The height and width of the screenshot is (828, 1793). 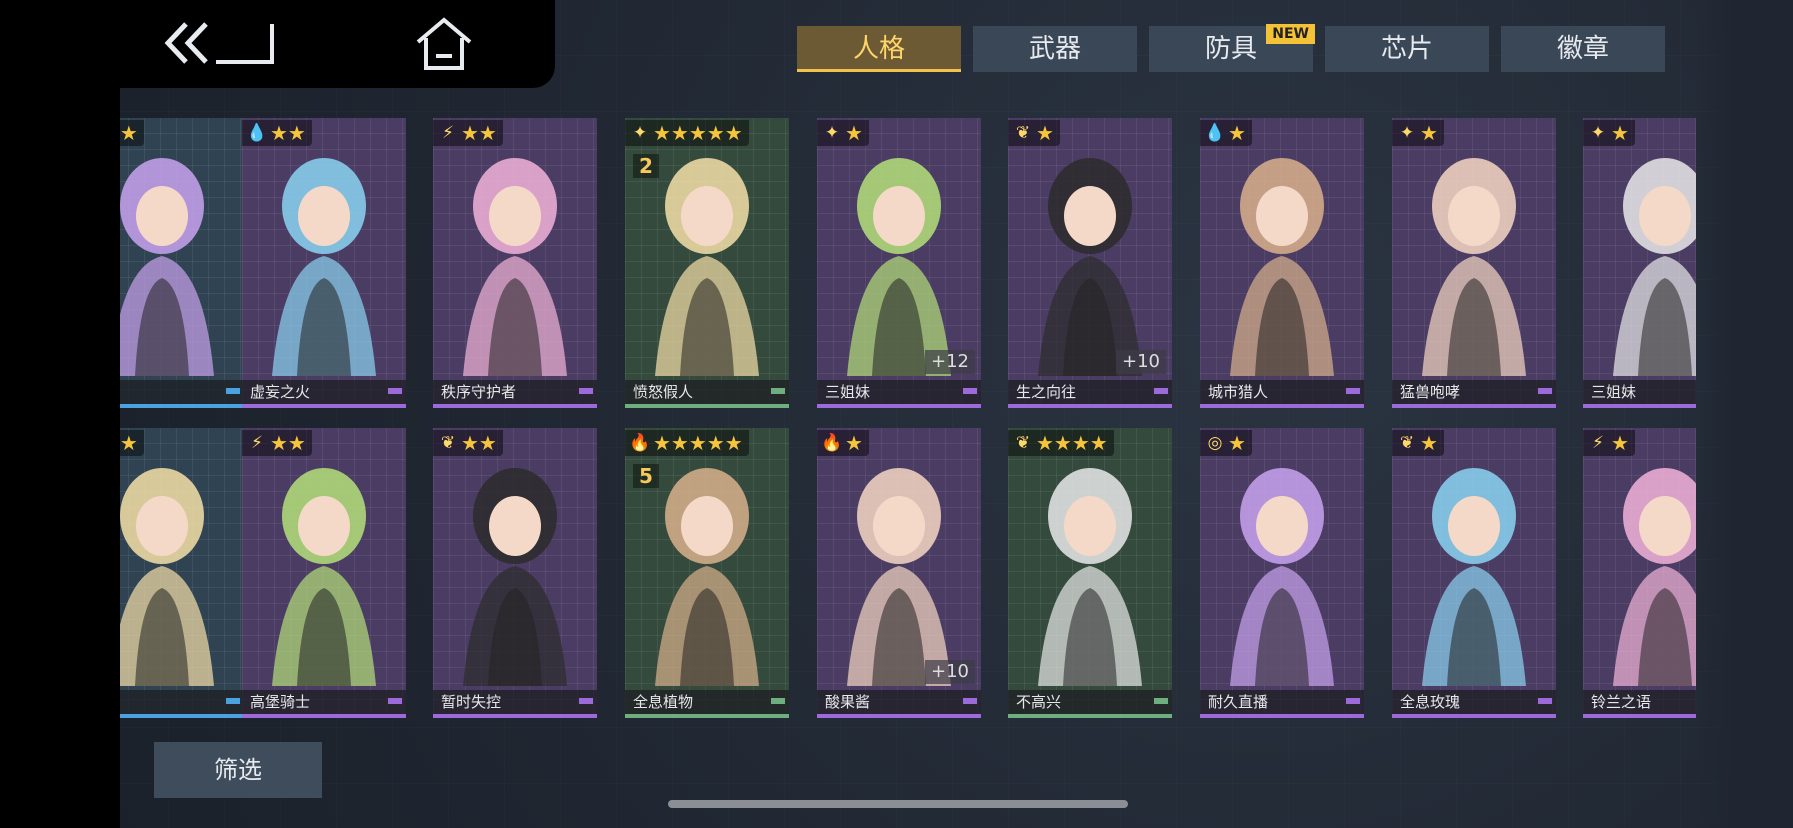 I want to click on persona-card: ⚡ ★ 铃兰之语, so click(x=1639, y=573).